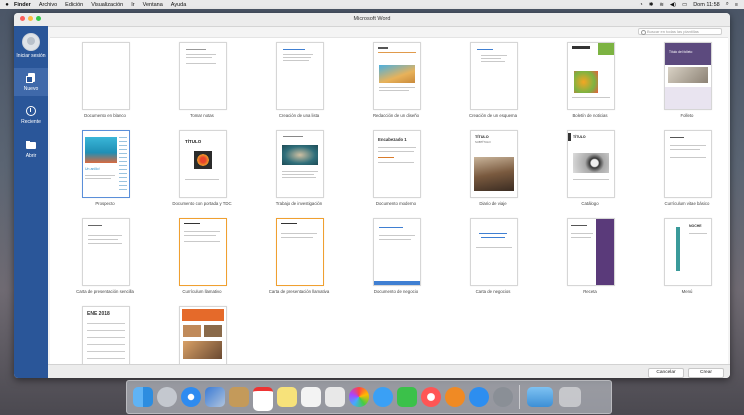 The height and width of the screenshot is (415, 744). What do you see at coordinates (736, 5) in the screenshot?
I see `notification-center-icon: ≡` at bounding box center [736, 5].